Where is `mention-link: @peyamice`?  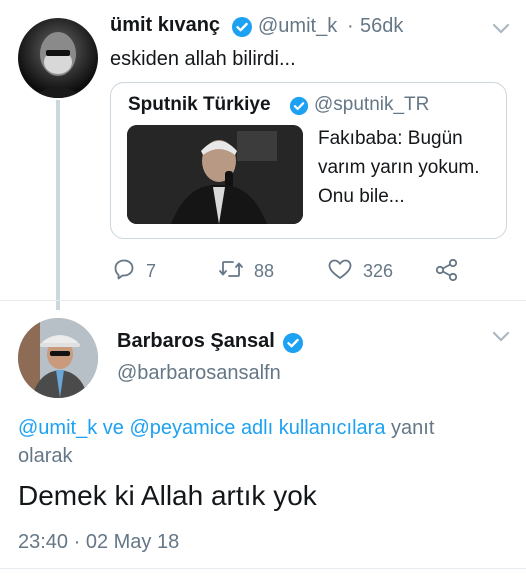 mention-link: @peyamice is located at coordinates (182, 428).